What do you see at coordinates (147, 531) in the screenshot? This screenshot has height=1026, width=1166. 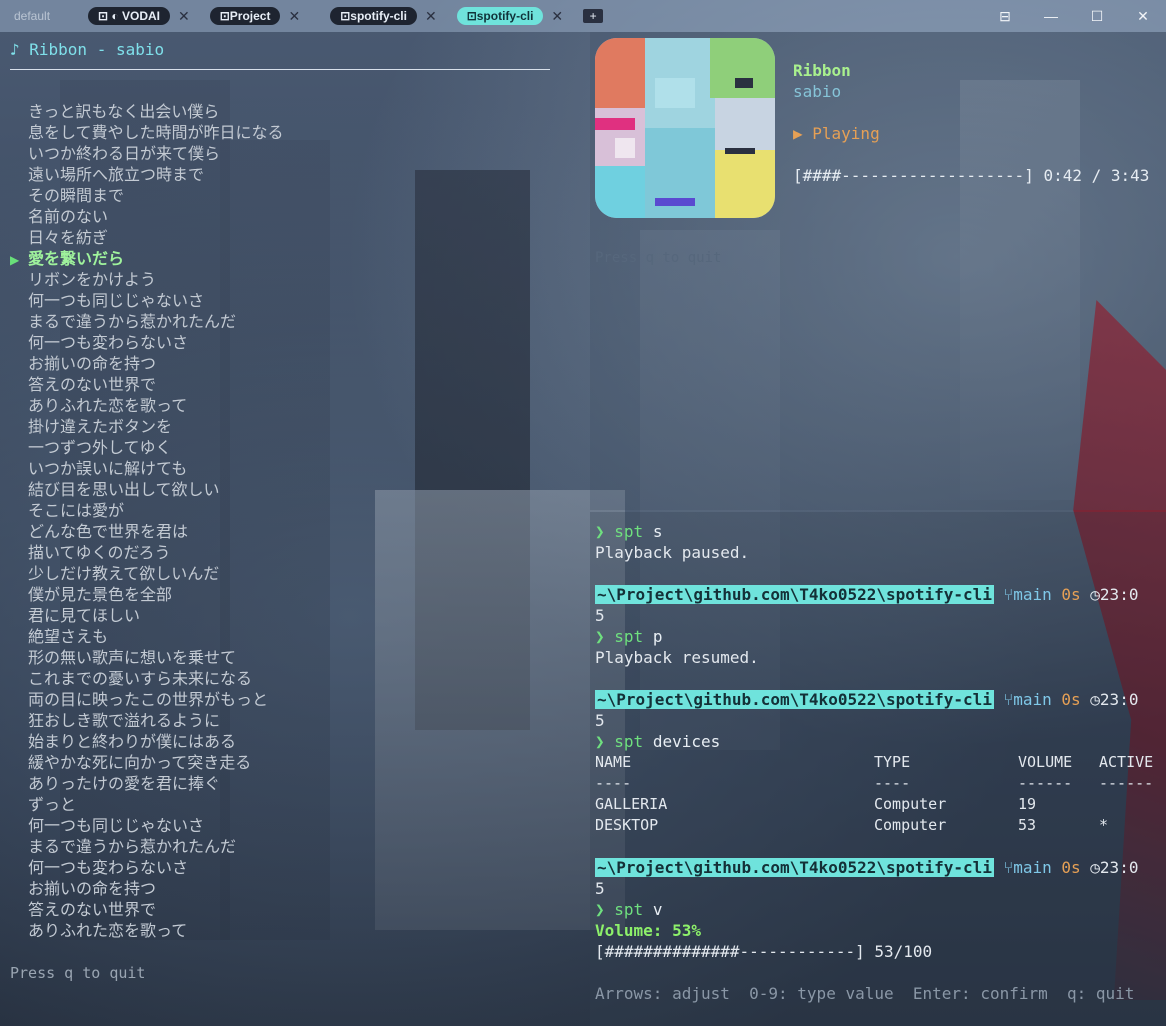 I see `lyric-line: どんな色で世界を君は` at bounding box center [147, 531].